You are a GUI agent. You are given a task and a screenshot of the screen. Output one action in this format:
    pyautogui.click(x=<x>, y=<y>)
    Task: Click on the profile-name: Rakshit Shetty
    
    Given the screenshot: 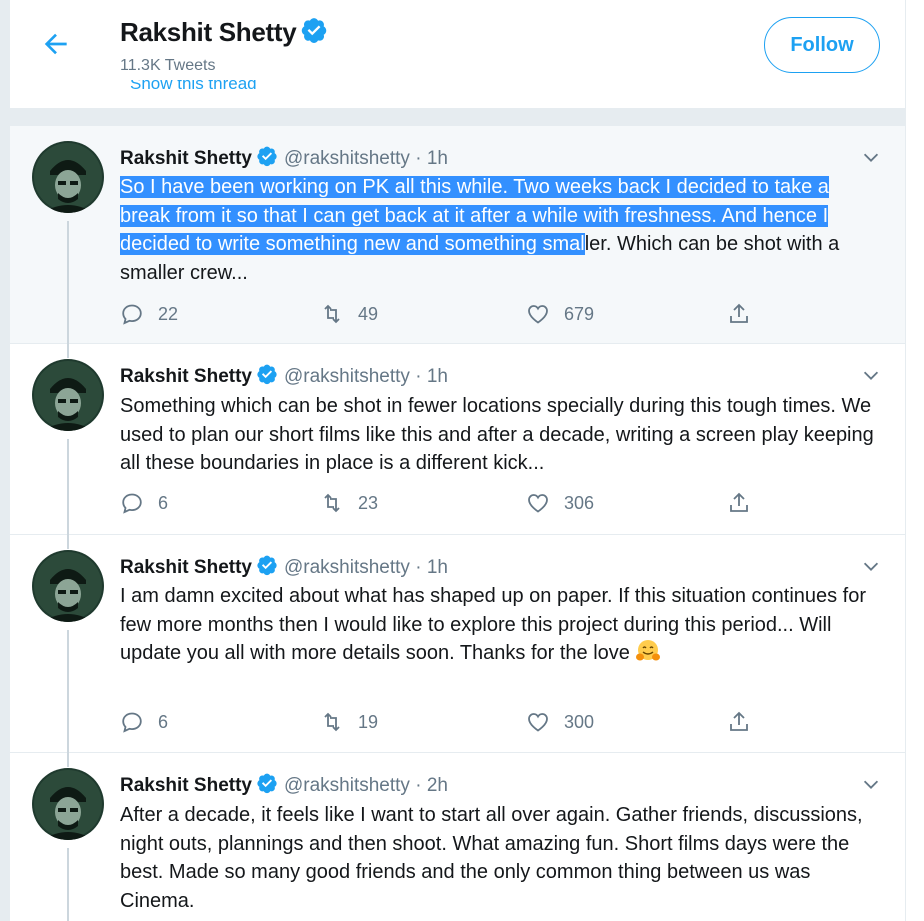 What is the action you would take?
    pyautogui.click(x=208, y=32)
    